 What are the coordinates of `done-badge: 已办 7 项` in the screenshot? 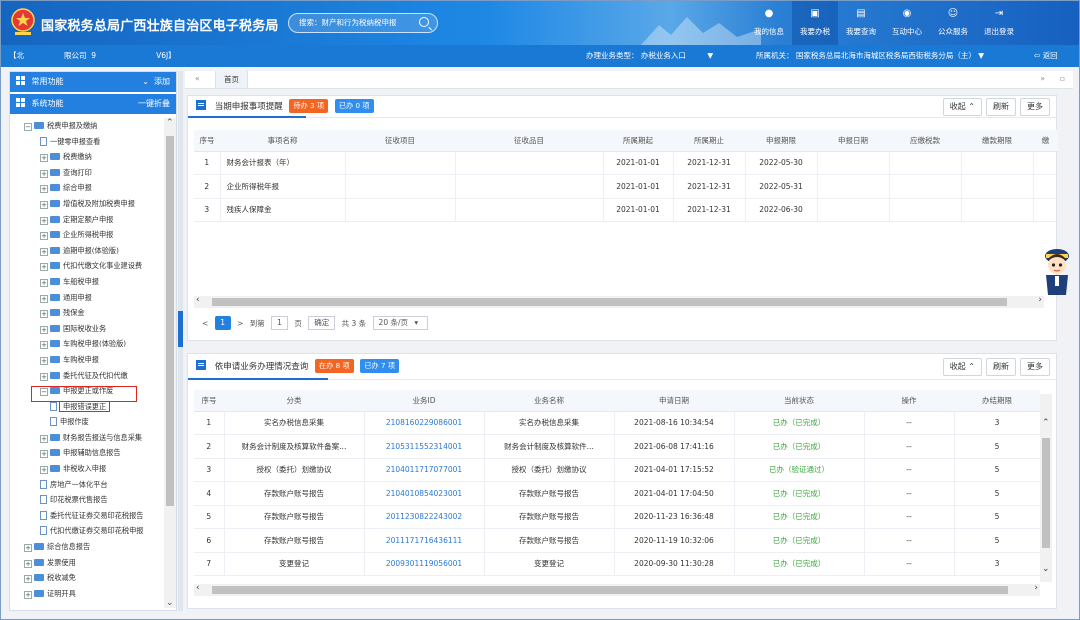 It's located at (380, 366).